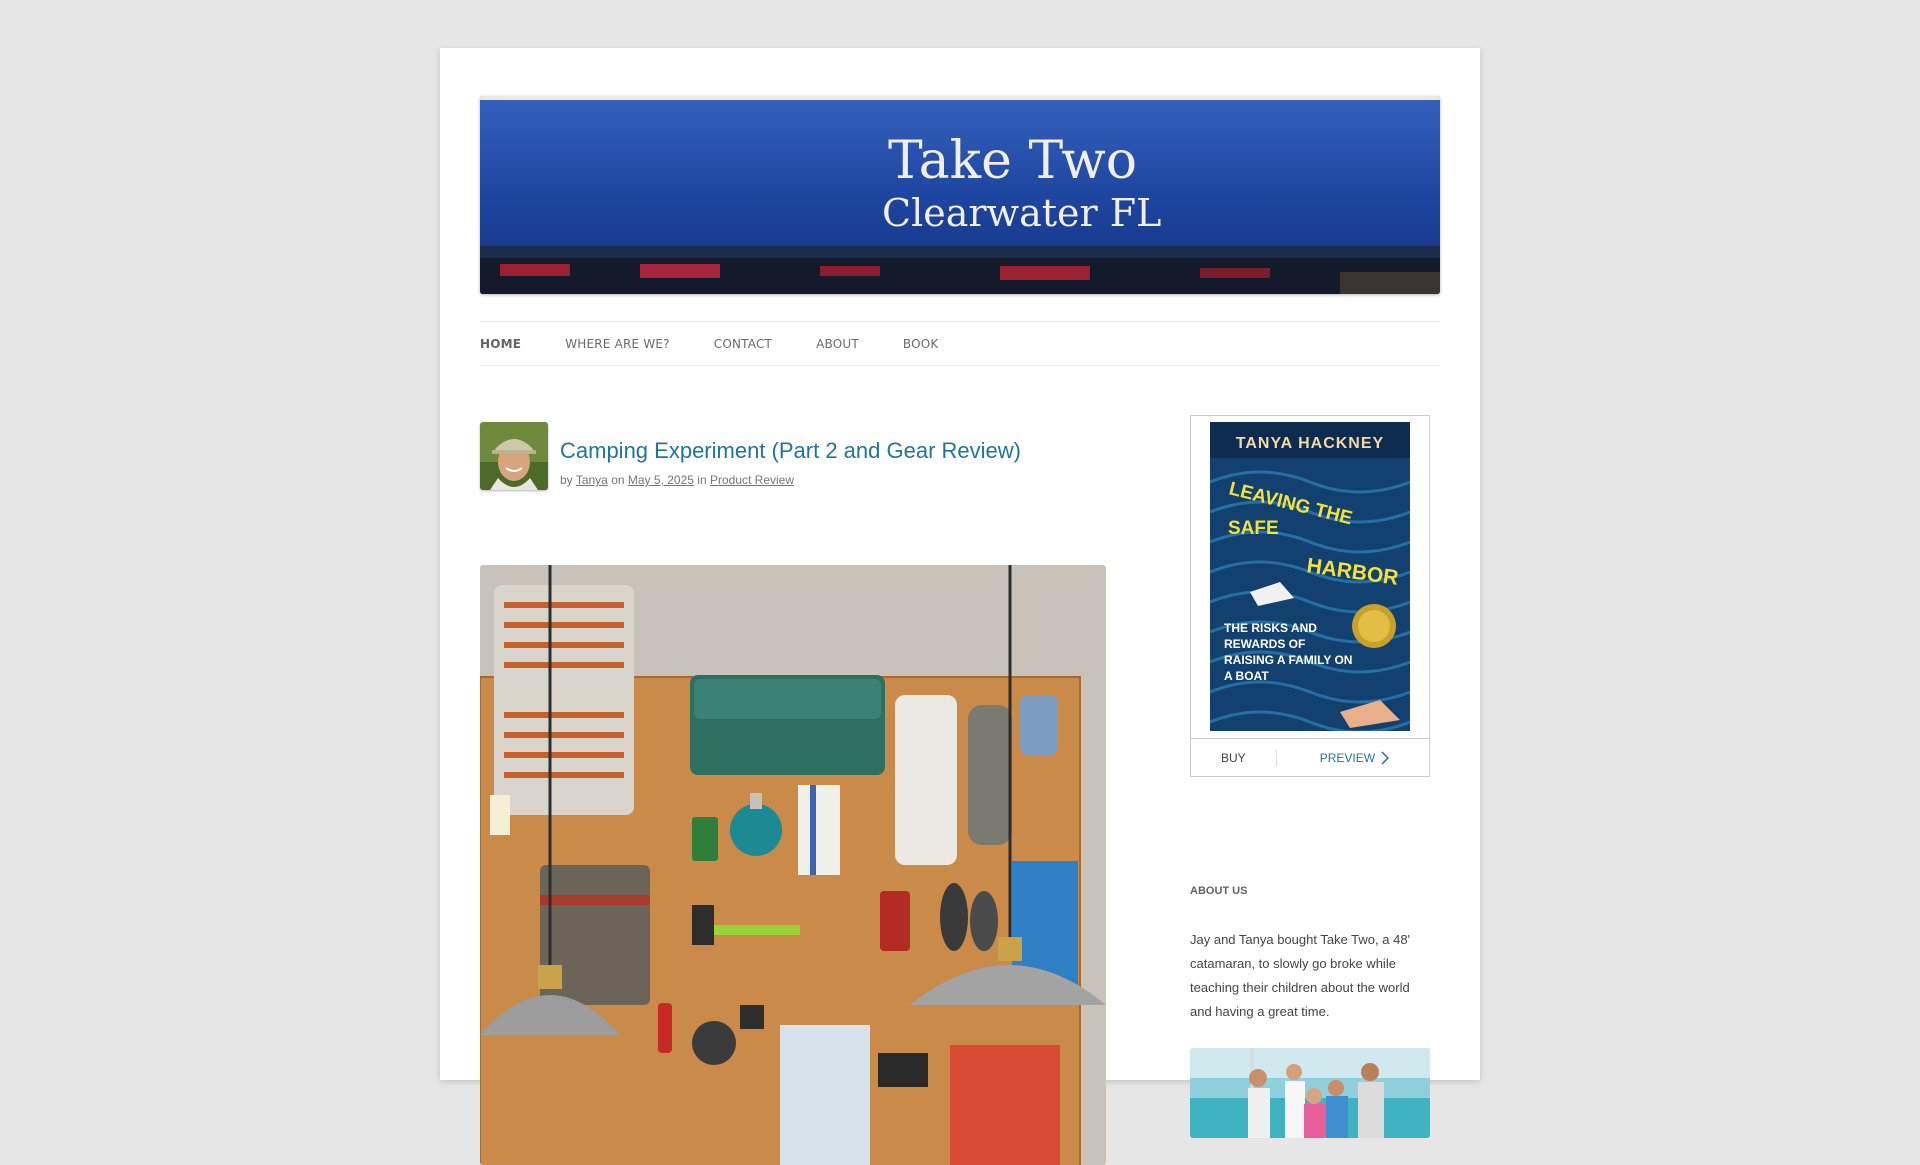 The height and width of the screenshot is (1165, 1920). What do you see at coordinates (960, 343) in the screenshot?
I see `main-navigation: HOME WHERE ARE WE? CONTACT ABOUT BOOK` at bounding box center [960, 343].